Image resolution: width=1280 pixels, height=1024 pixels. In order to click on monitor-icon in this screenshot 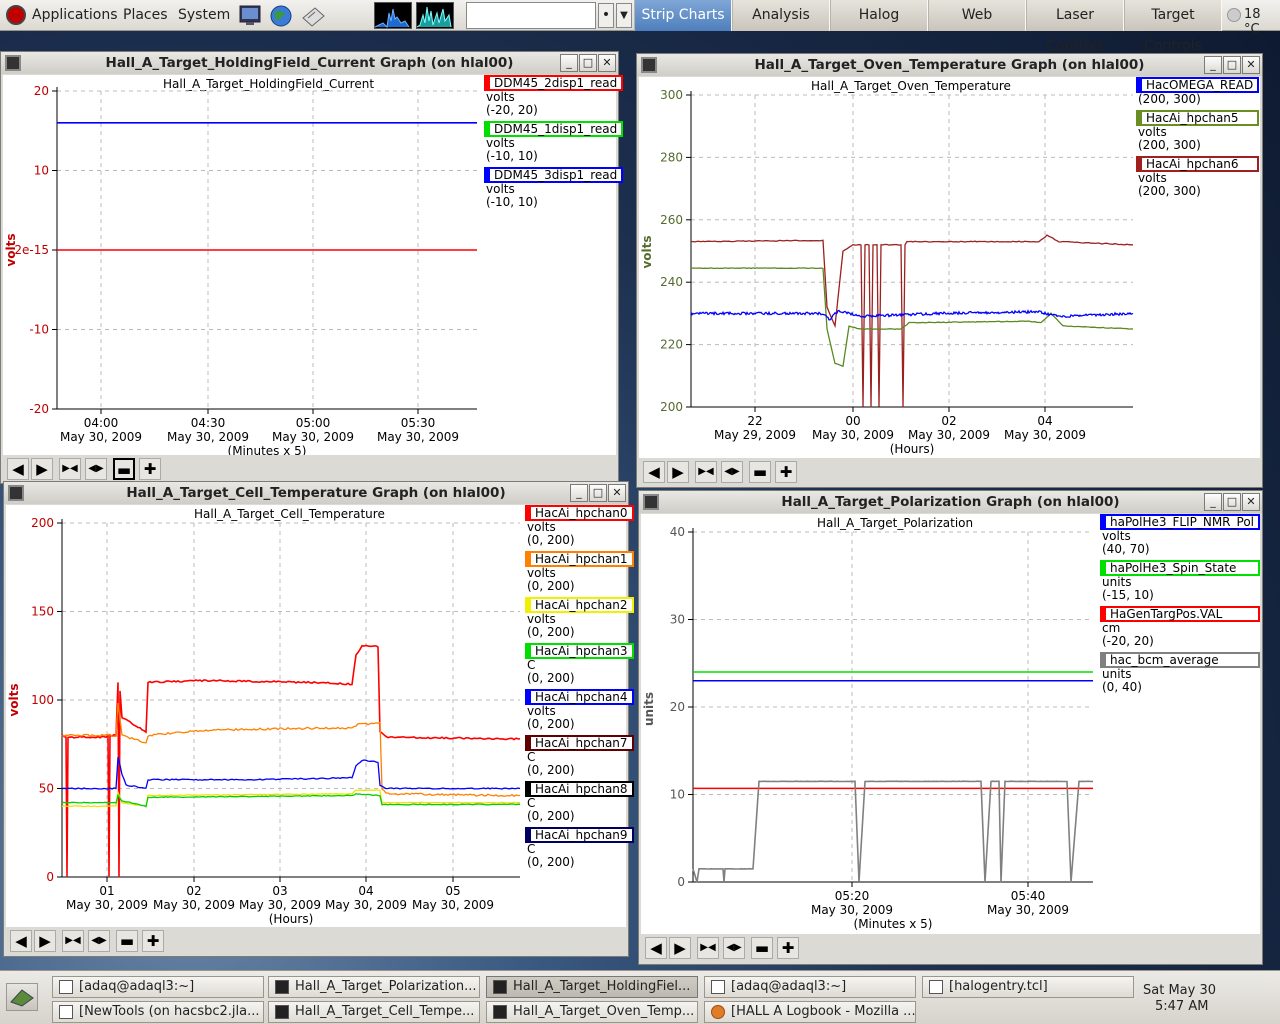, I will do `click(251, 16)`.